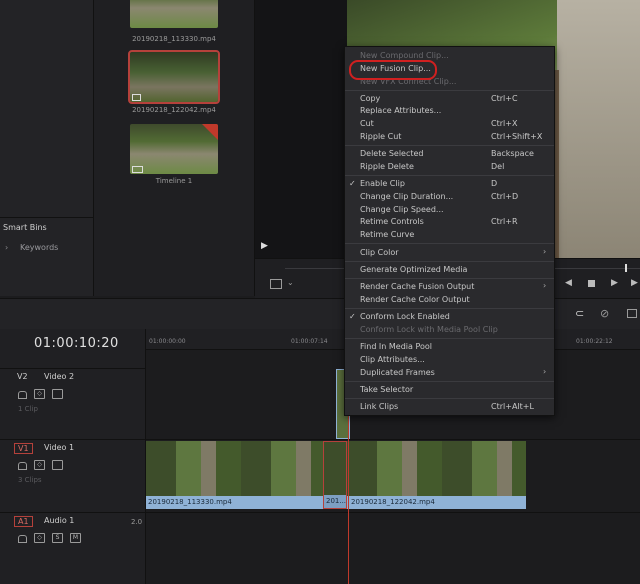 This screenshot has height=584, width=640. Describe the element at coordinates (276, 284) in the screenshot. I see `transform-icon` at that location.